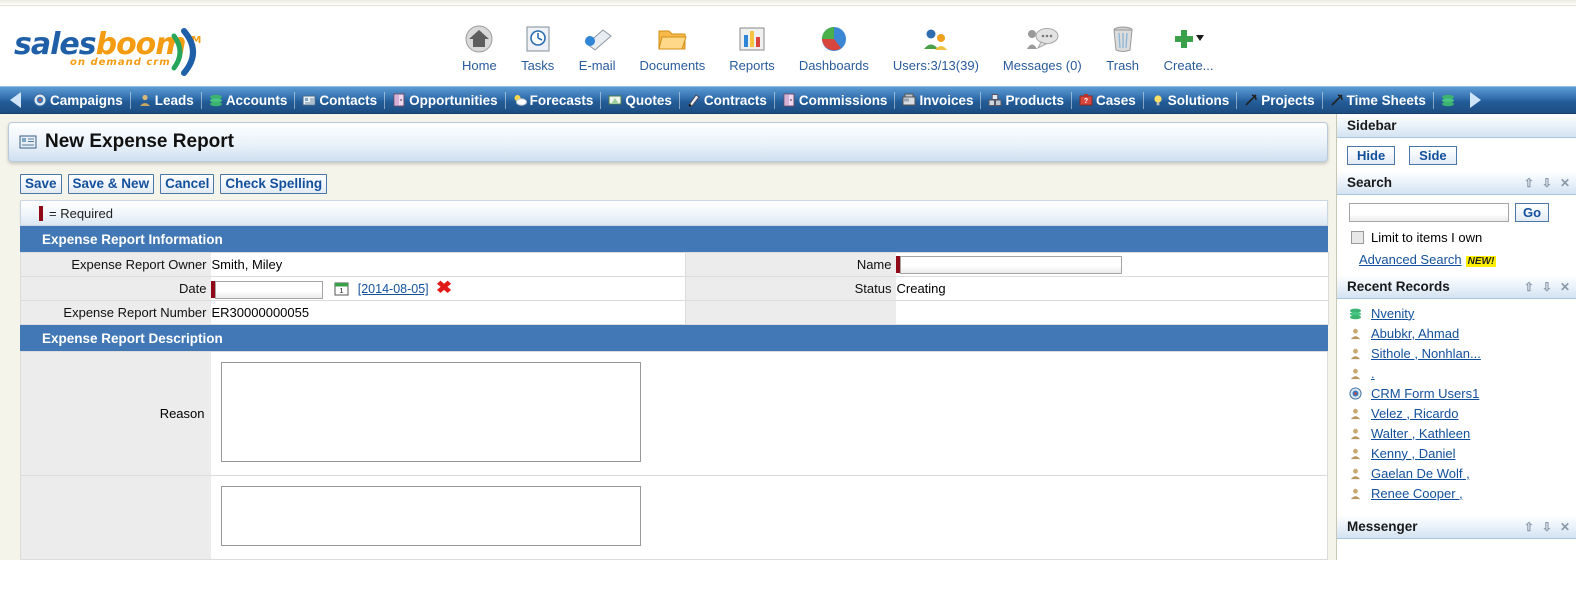 The image size is (1576, 590). What do you see at coordinates (1456, 313) in the screenshot?
I see `list-item: Nvenity` at bounding box center [1456, 313].